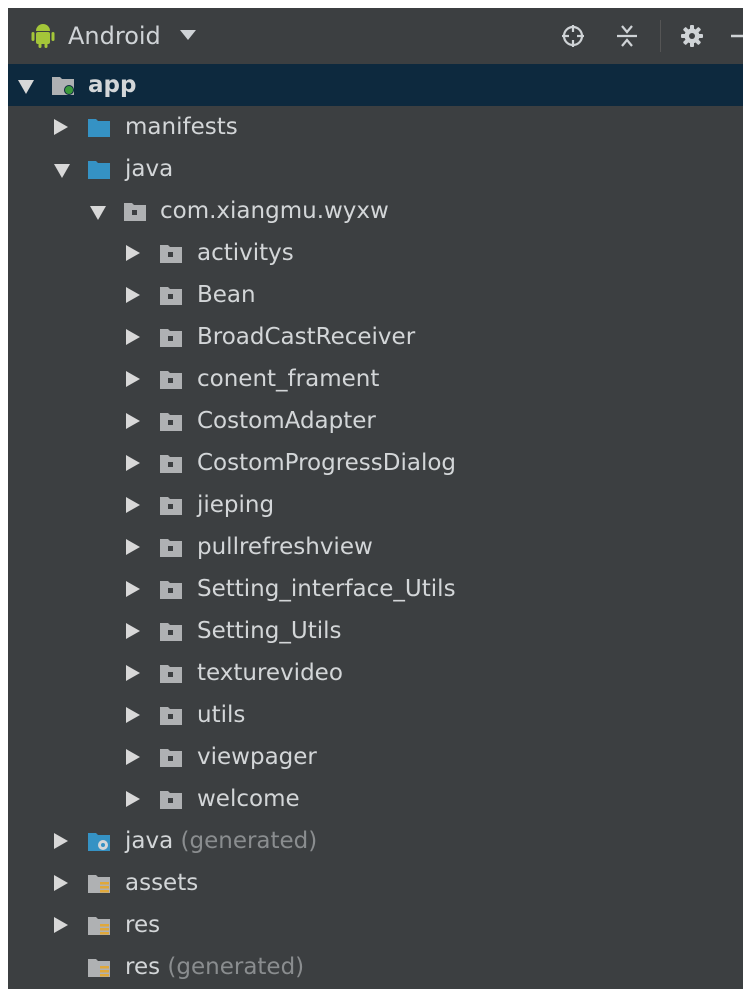 The image size is (743, 996). I want to click on tree-node-java-generated: java (generated), so click(375, 841).